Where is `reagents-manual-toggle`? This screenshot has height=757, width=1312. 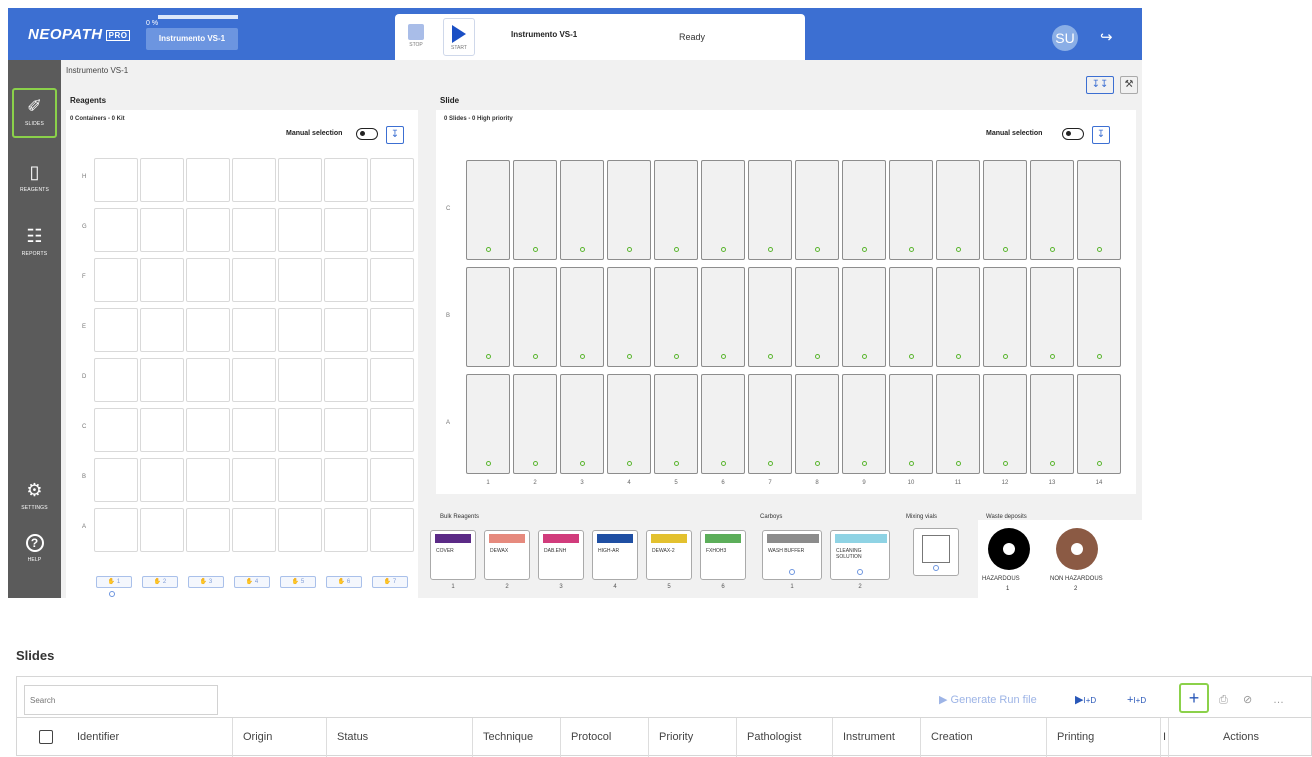
reagents-manual-toggle is located at coordinates (367, 134).